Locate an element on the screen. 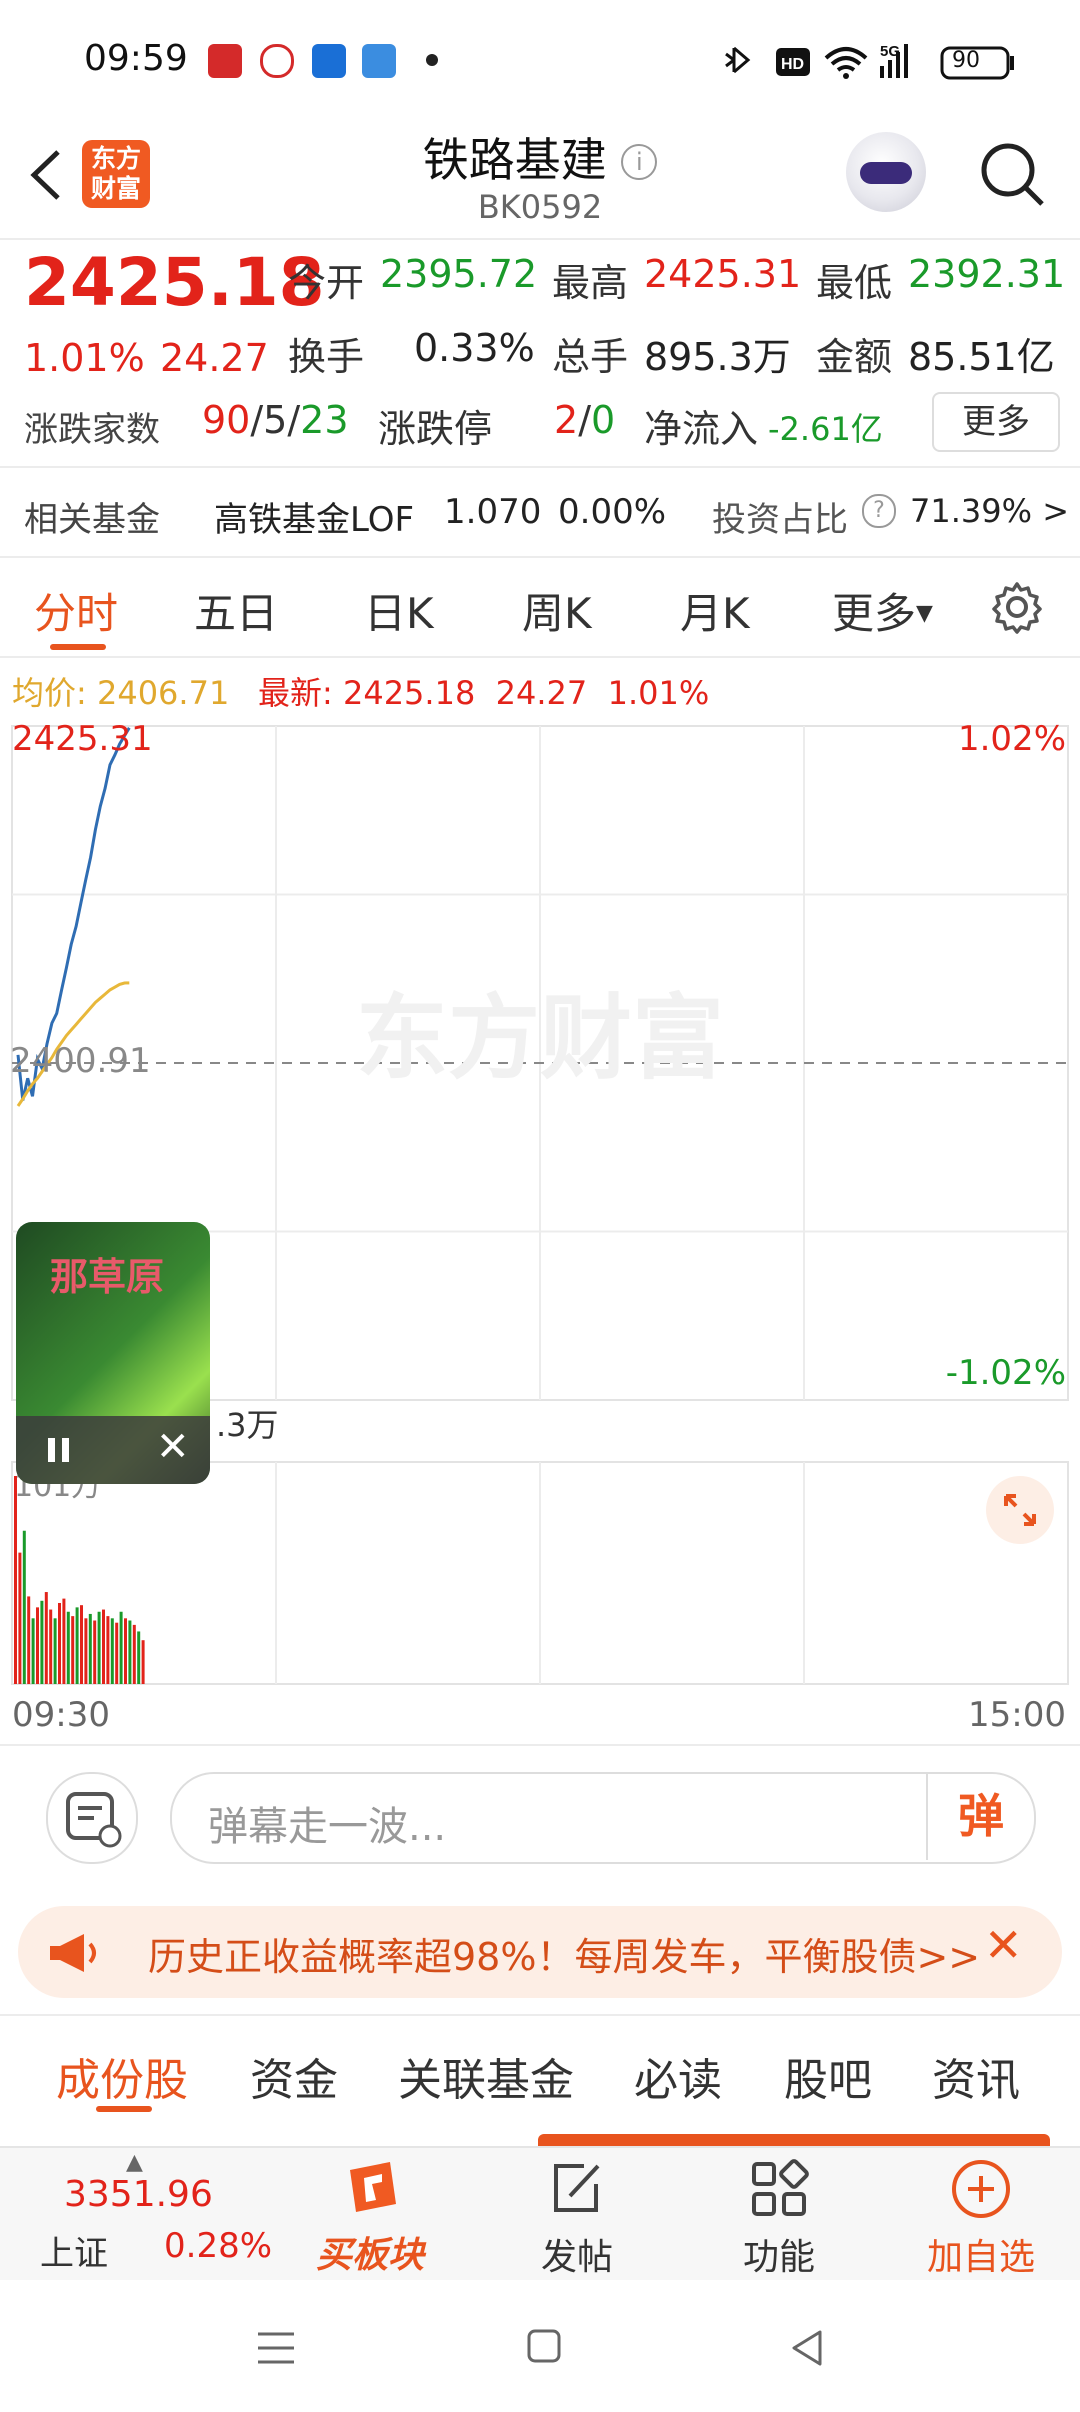 The image size is (1080, 2412). buy-sector-label: 买板块 is located at coordinates (370, 2252).